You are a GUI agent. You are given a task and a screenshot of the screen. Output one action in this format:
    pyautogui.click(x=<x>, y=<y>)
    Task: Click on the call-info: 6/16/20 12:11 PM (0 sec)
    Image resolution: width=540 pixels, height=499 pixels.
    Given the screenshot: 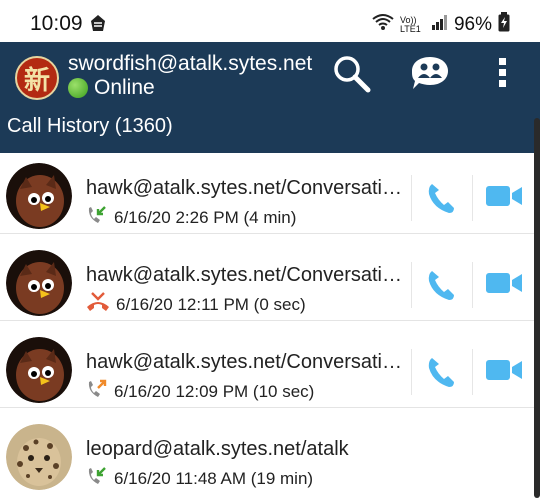 What is the action you would take?
    pyautogui.click(x=196, y=304)
    